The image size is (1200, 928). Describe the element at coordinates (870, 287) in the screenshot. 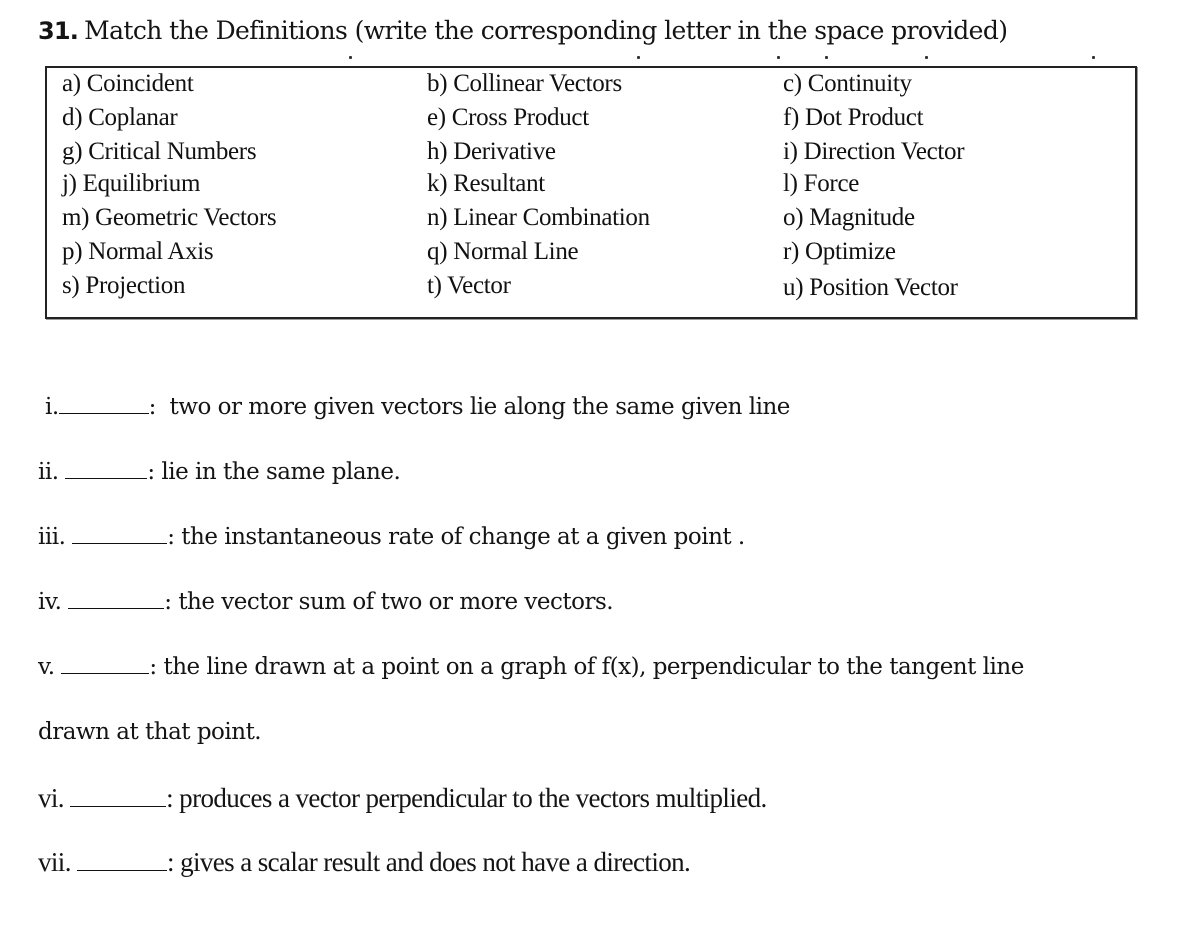

I see `term-item: u) Position Vector` at that location.